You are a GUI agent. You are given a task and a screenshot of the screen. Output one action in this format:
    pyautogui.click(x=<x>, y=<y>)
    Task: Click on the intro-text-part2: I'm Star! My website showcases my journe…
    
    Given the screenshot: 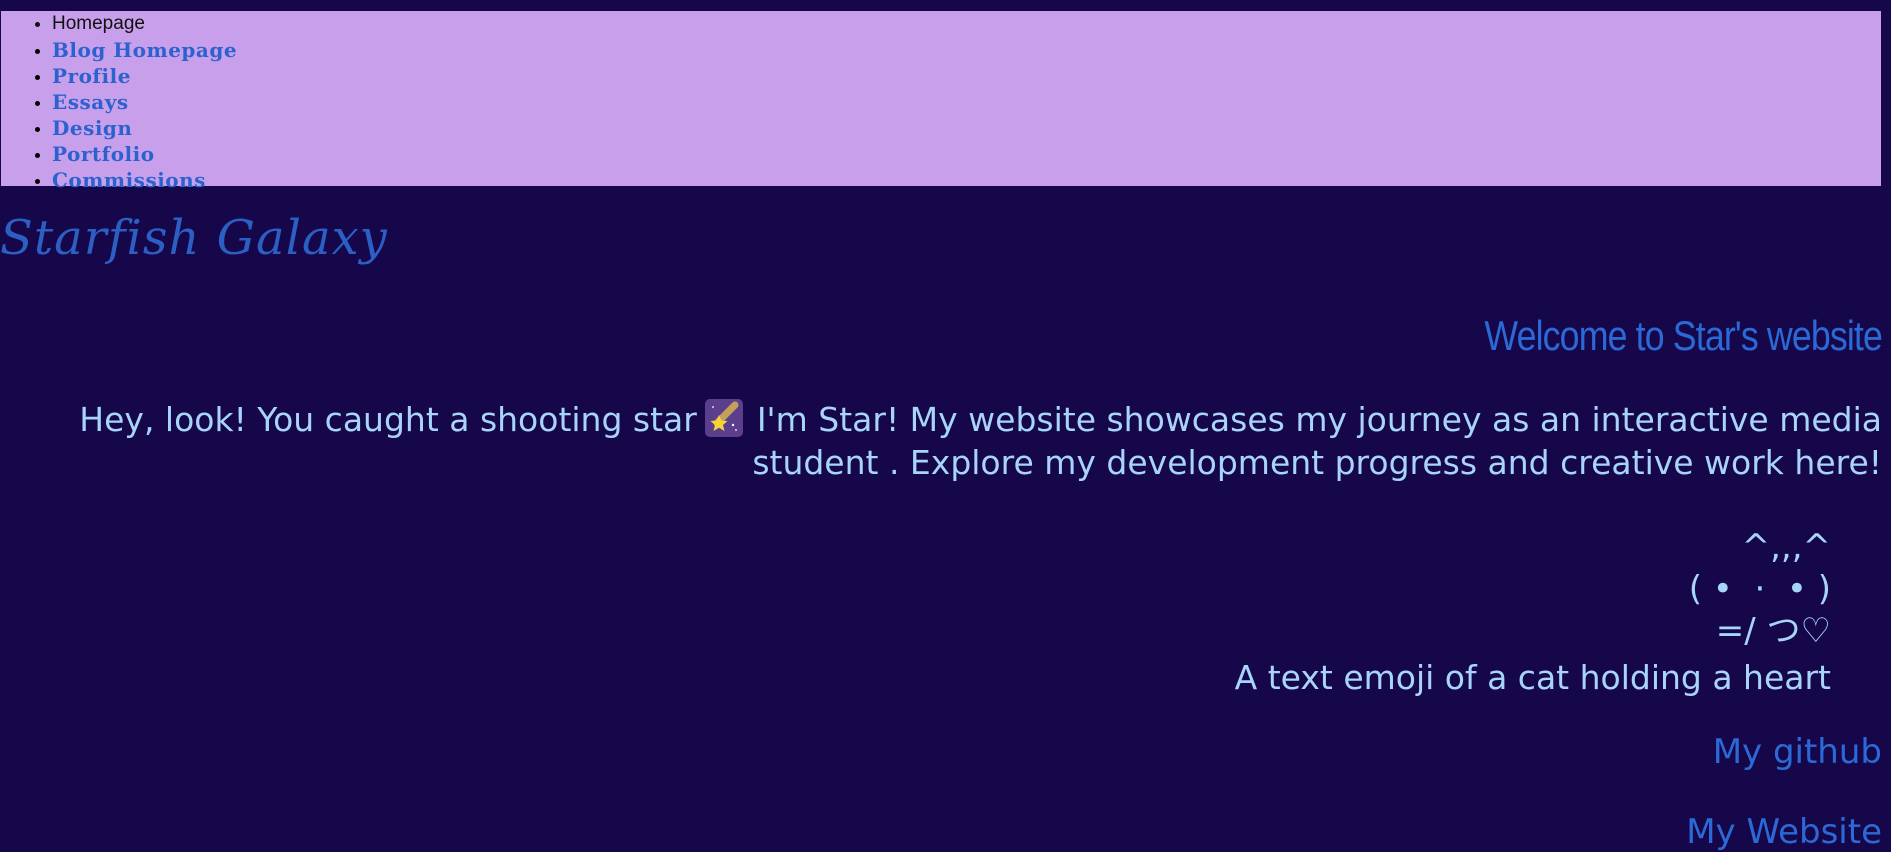 What is the action you would take?
    pyautogui.click(x=1317, y=441)
    